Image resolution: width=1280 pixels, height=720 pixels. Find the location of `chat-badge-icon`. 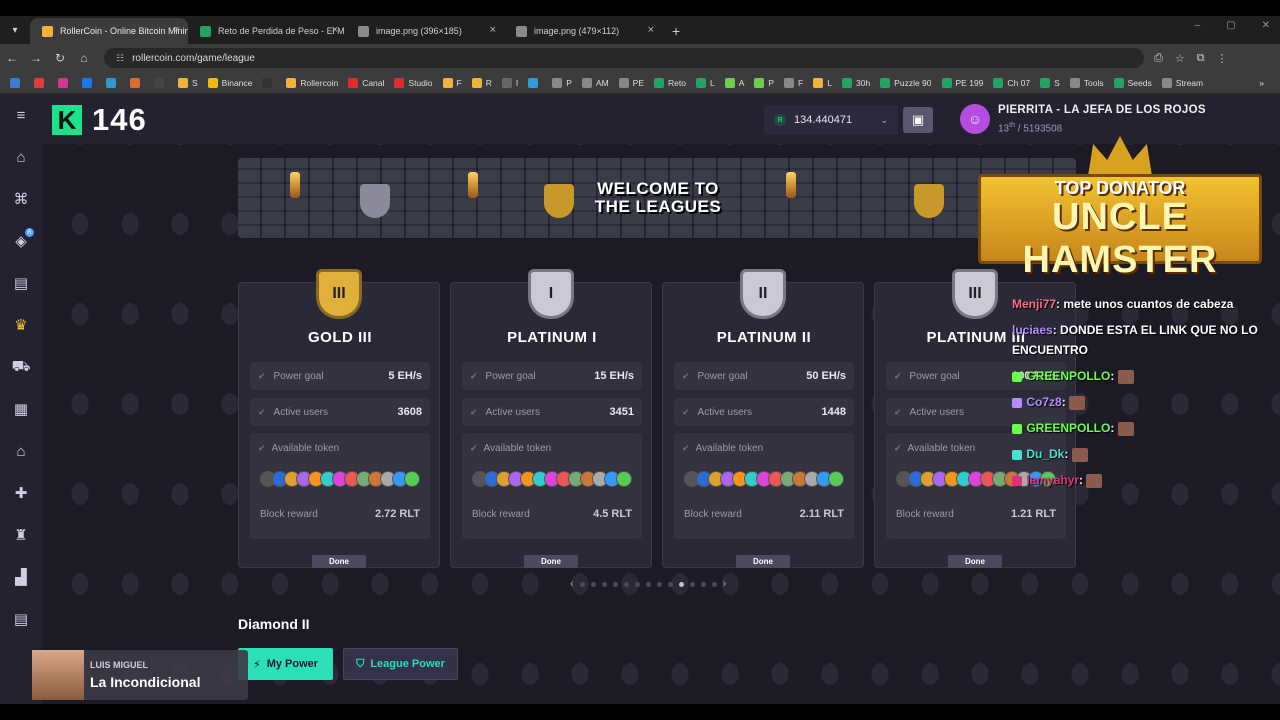

chat-badge-icon is located at coordinates (1017, 428).